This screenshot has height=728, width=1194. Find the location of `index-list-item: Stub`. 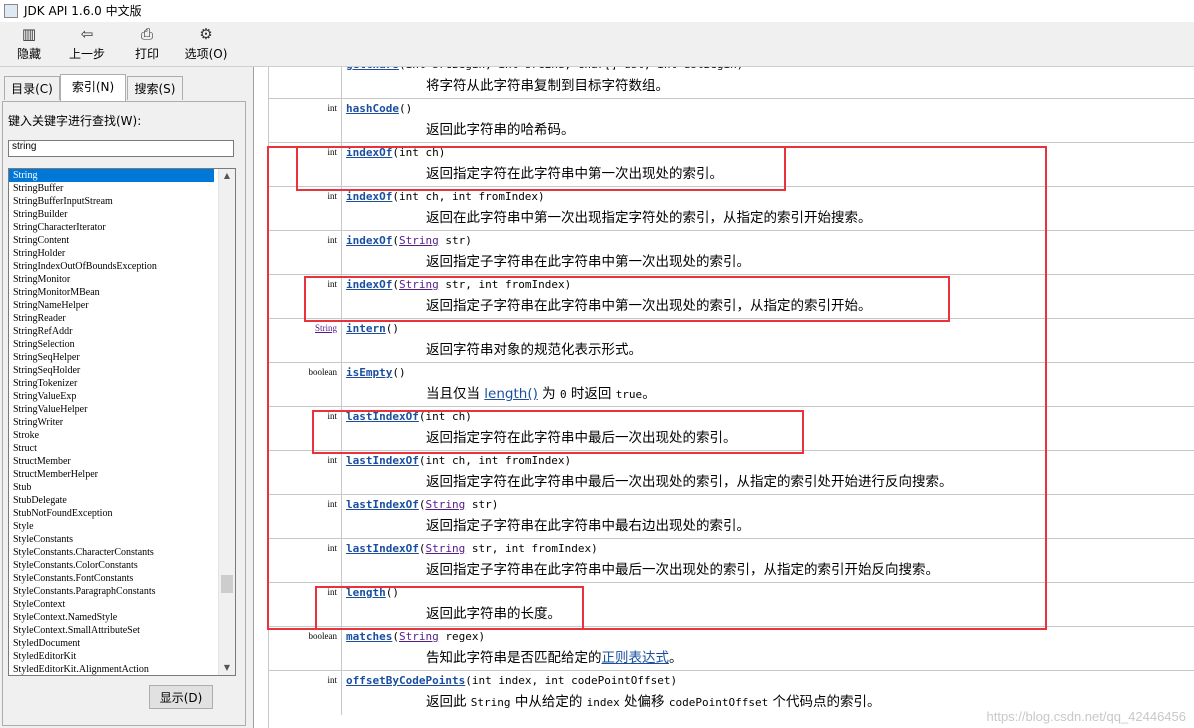

index-list-item: Stub is located at coordinates (111, 487).